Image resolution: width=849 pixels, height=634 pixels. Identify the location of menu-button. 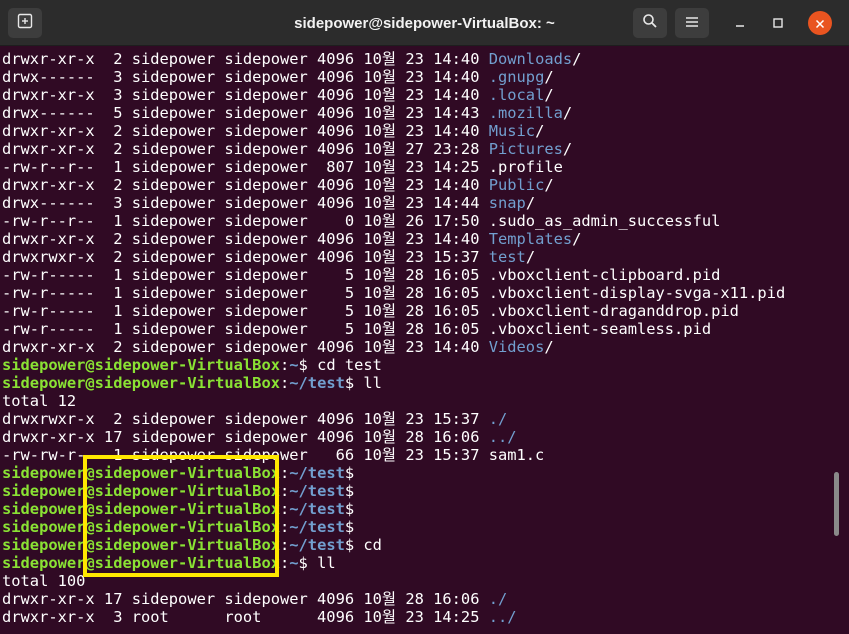
(692, 23).